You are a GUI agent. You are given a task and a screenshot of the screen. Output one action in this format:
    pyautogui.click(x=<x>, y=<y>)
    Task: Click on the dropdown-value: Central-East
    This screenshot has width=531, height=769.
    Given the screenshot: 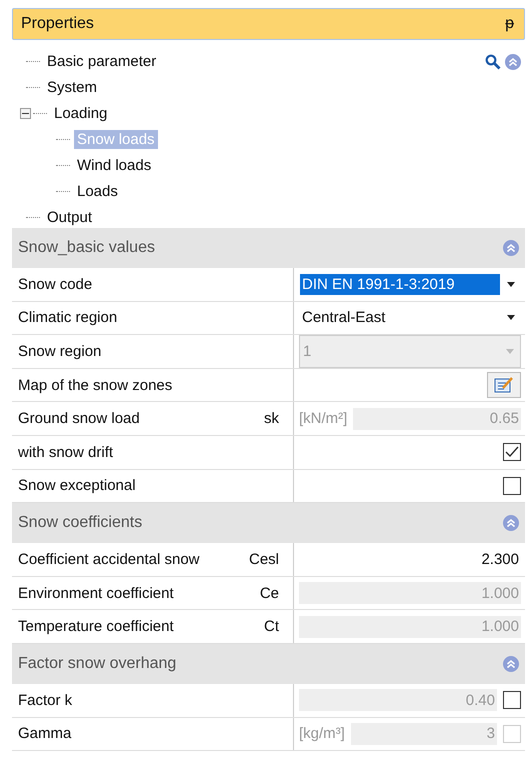 What is the action you would take?
    pyautogui.click(x=343, y=318)
    